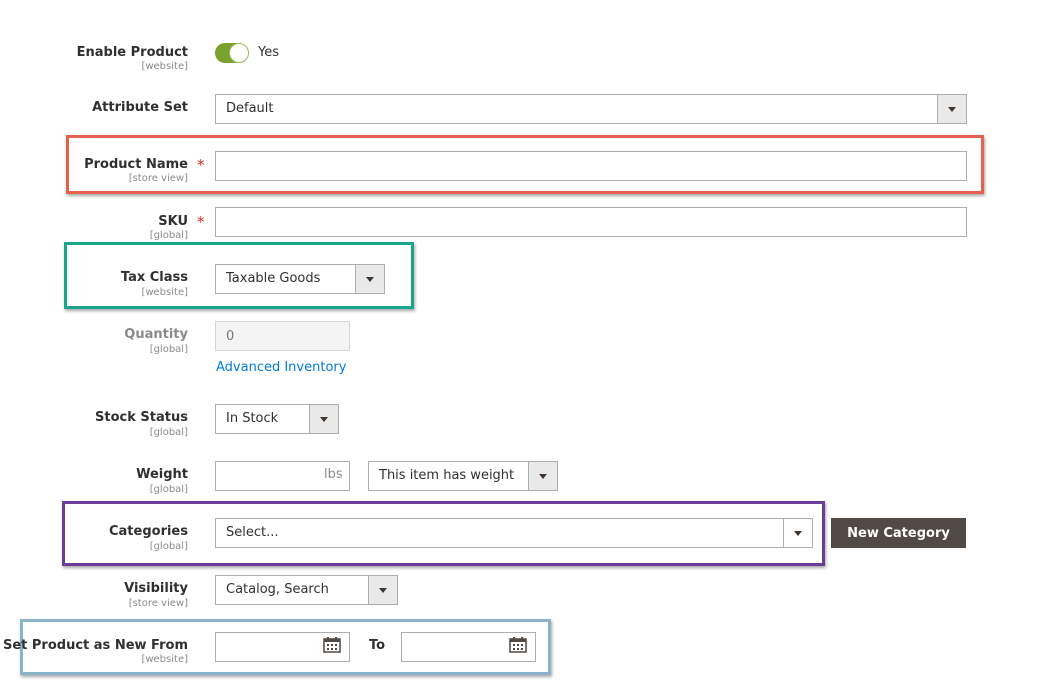 This screenshot has height=685, width=1048. Describe the element at coordinates (164, 66) in the screenshot. I see `enable-product-scope: [website]` at that location.